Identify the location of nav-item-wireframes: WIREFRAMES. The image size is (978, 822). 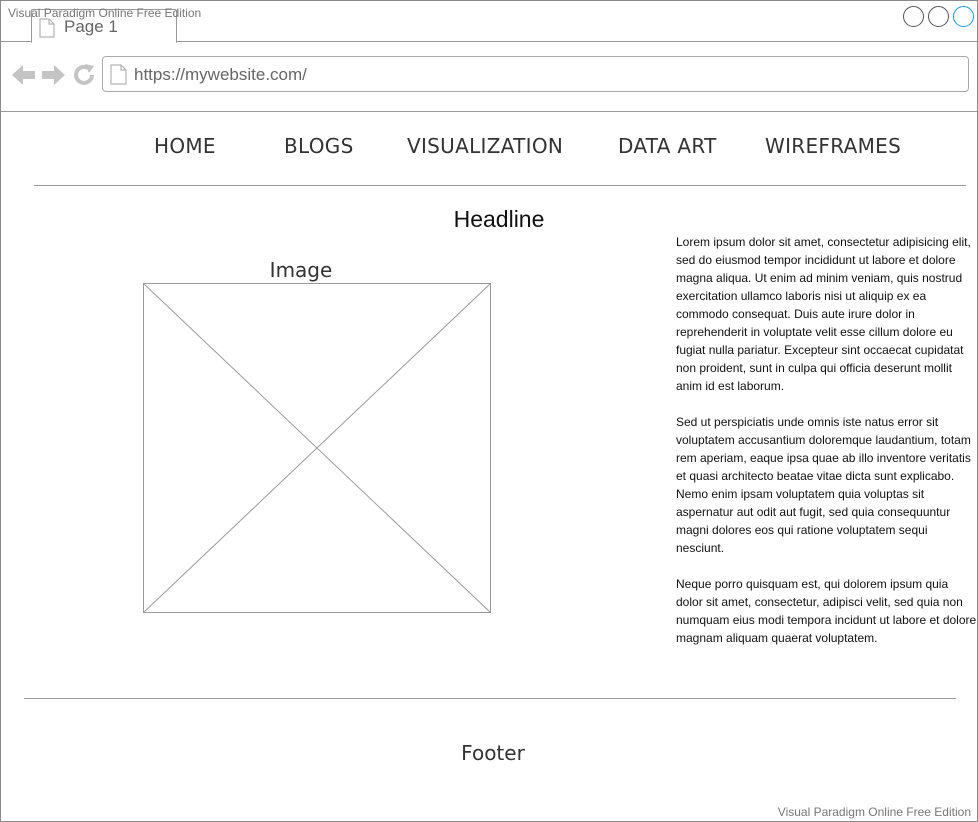
(833, 146).